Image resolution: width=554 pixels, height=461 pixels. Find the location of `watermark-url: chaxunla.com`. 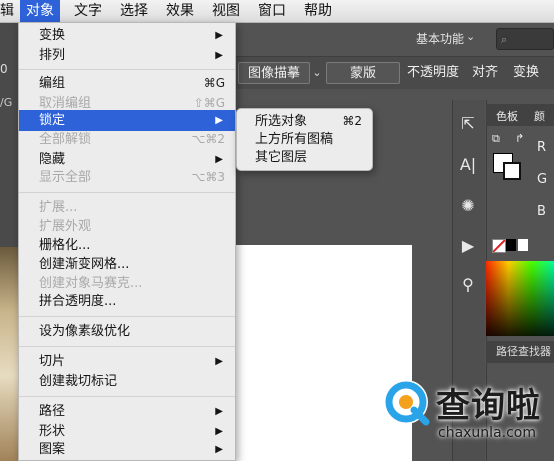

watermark-url: chaxunla.com is located at coordinates (487, 433).